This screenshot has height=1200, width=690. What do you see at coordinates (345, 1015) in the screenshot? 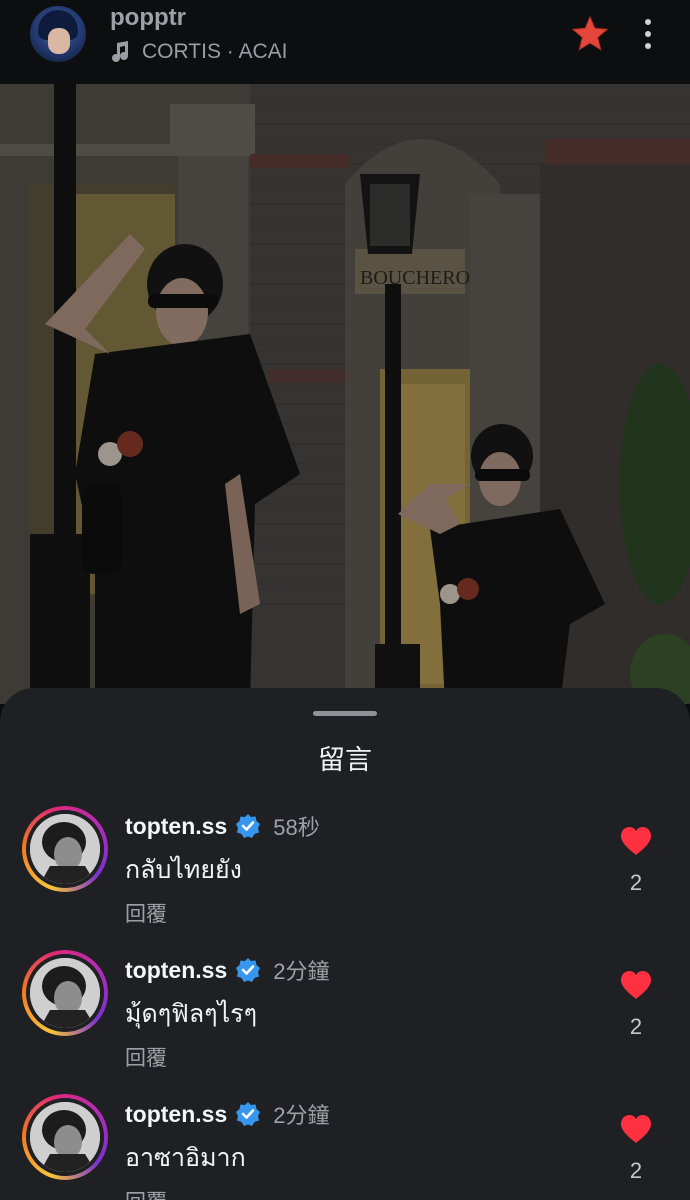
I see `comment-item: topten.ss 2分鐘 มุ้ดๆฟิลๆไรๆ 回覆 2` at bounding box center [345, 1015].